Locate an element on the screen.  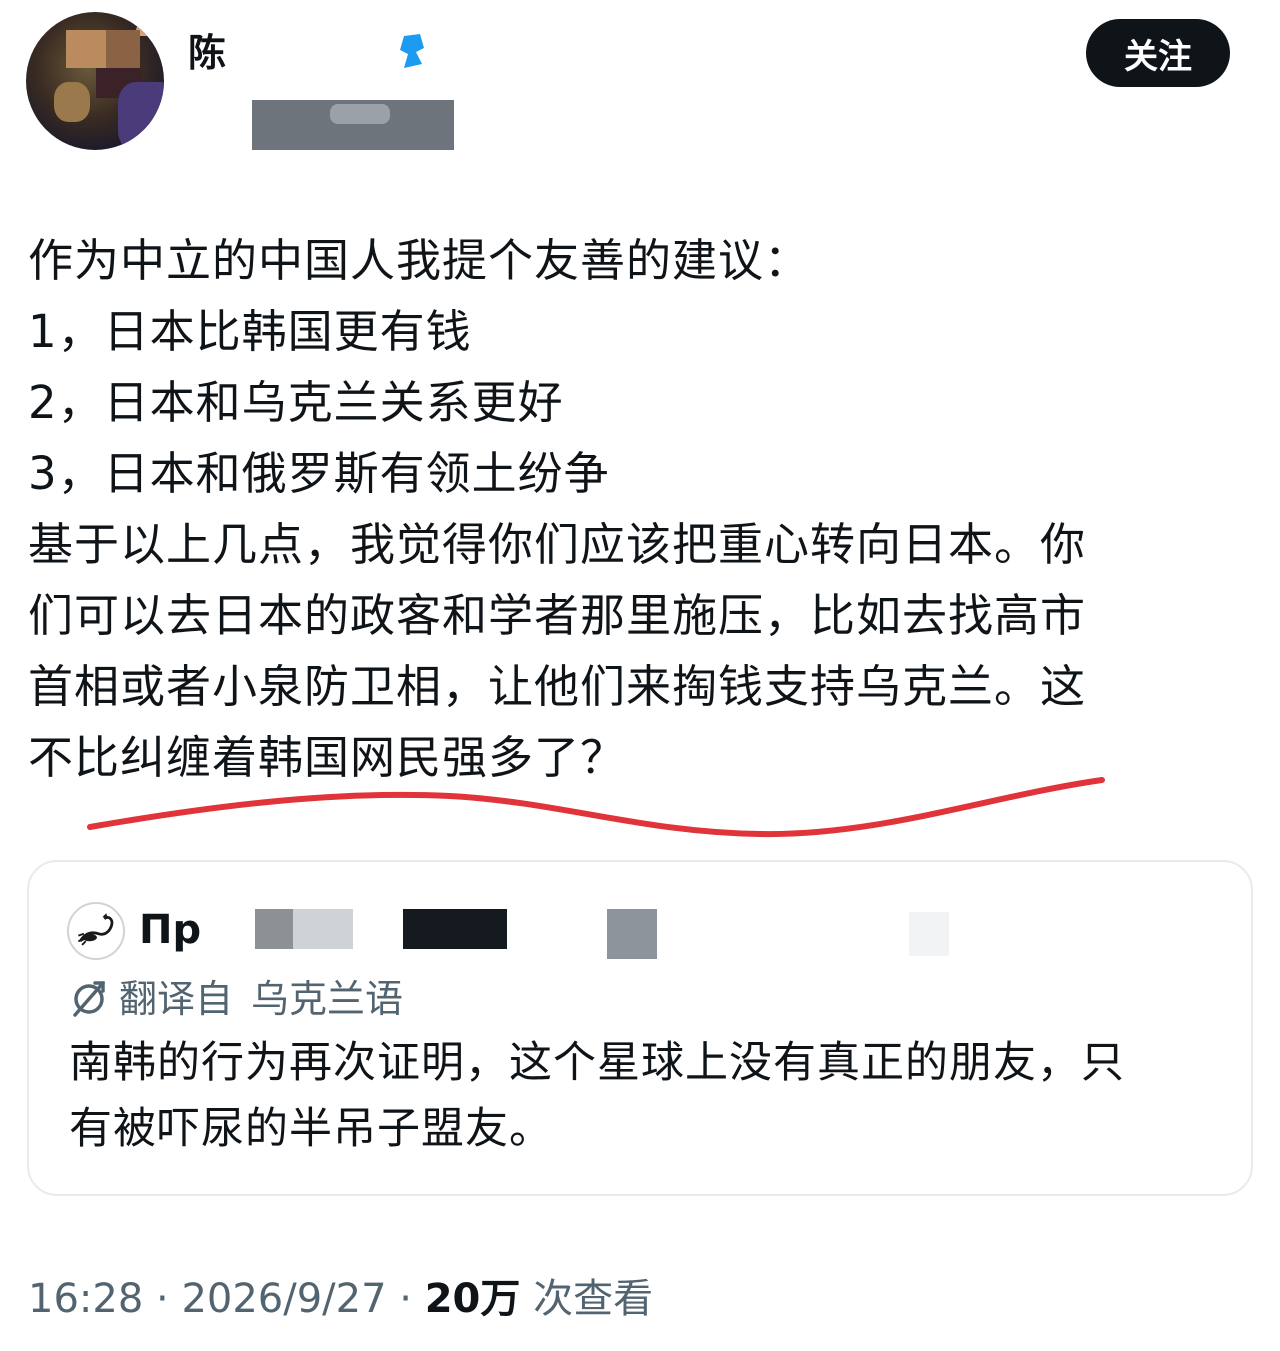
quoted-post-text: 南韩的行为再次证明，这个星球上没有真正的朋友，只 有被吓尿的半吊子盟友。 is located at coordinates (654, 1096).